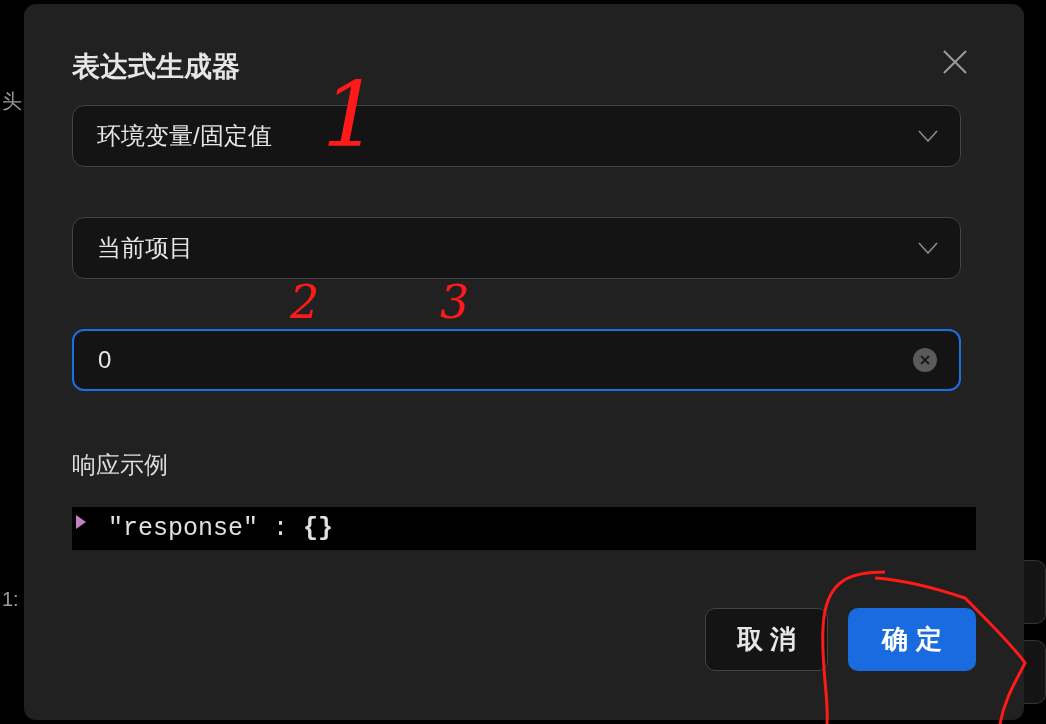  What do you see at coordinates (516, 360) in the screenshot?
I see `input-field: 0` at bounding box center [516, 360].